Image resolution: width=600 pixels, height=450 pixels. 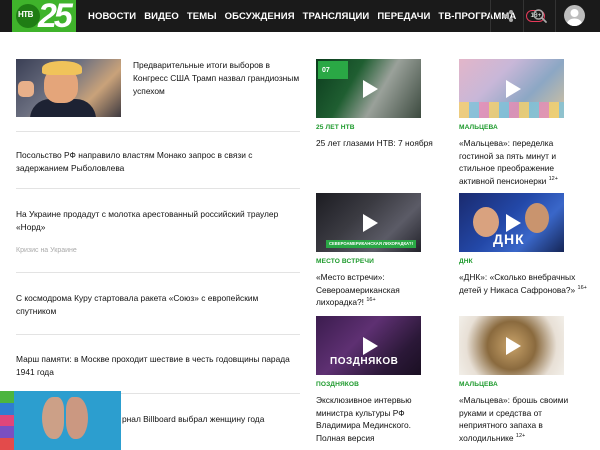 I want to click on thumbnail-person, so click(x=537, y=218).